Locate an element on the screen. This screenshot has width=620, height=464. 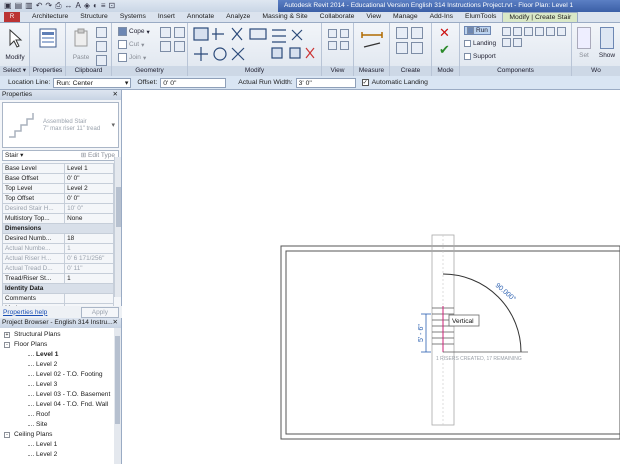
app-logo-icon: ▣ is located at coordinates (8, 6).